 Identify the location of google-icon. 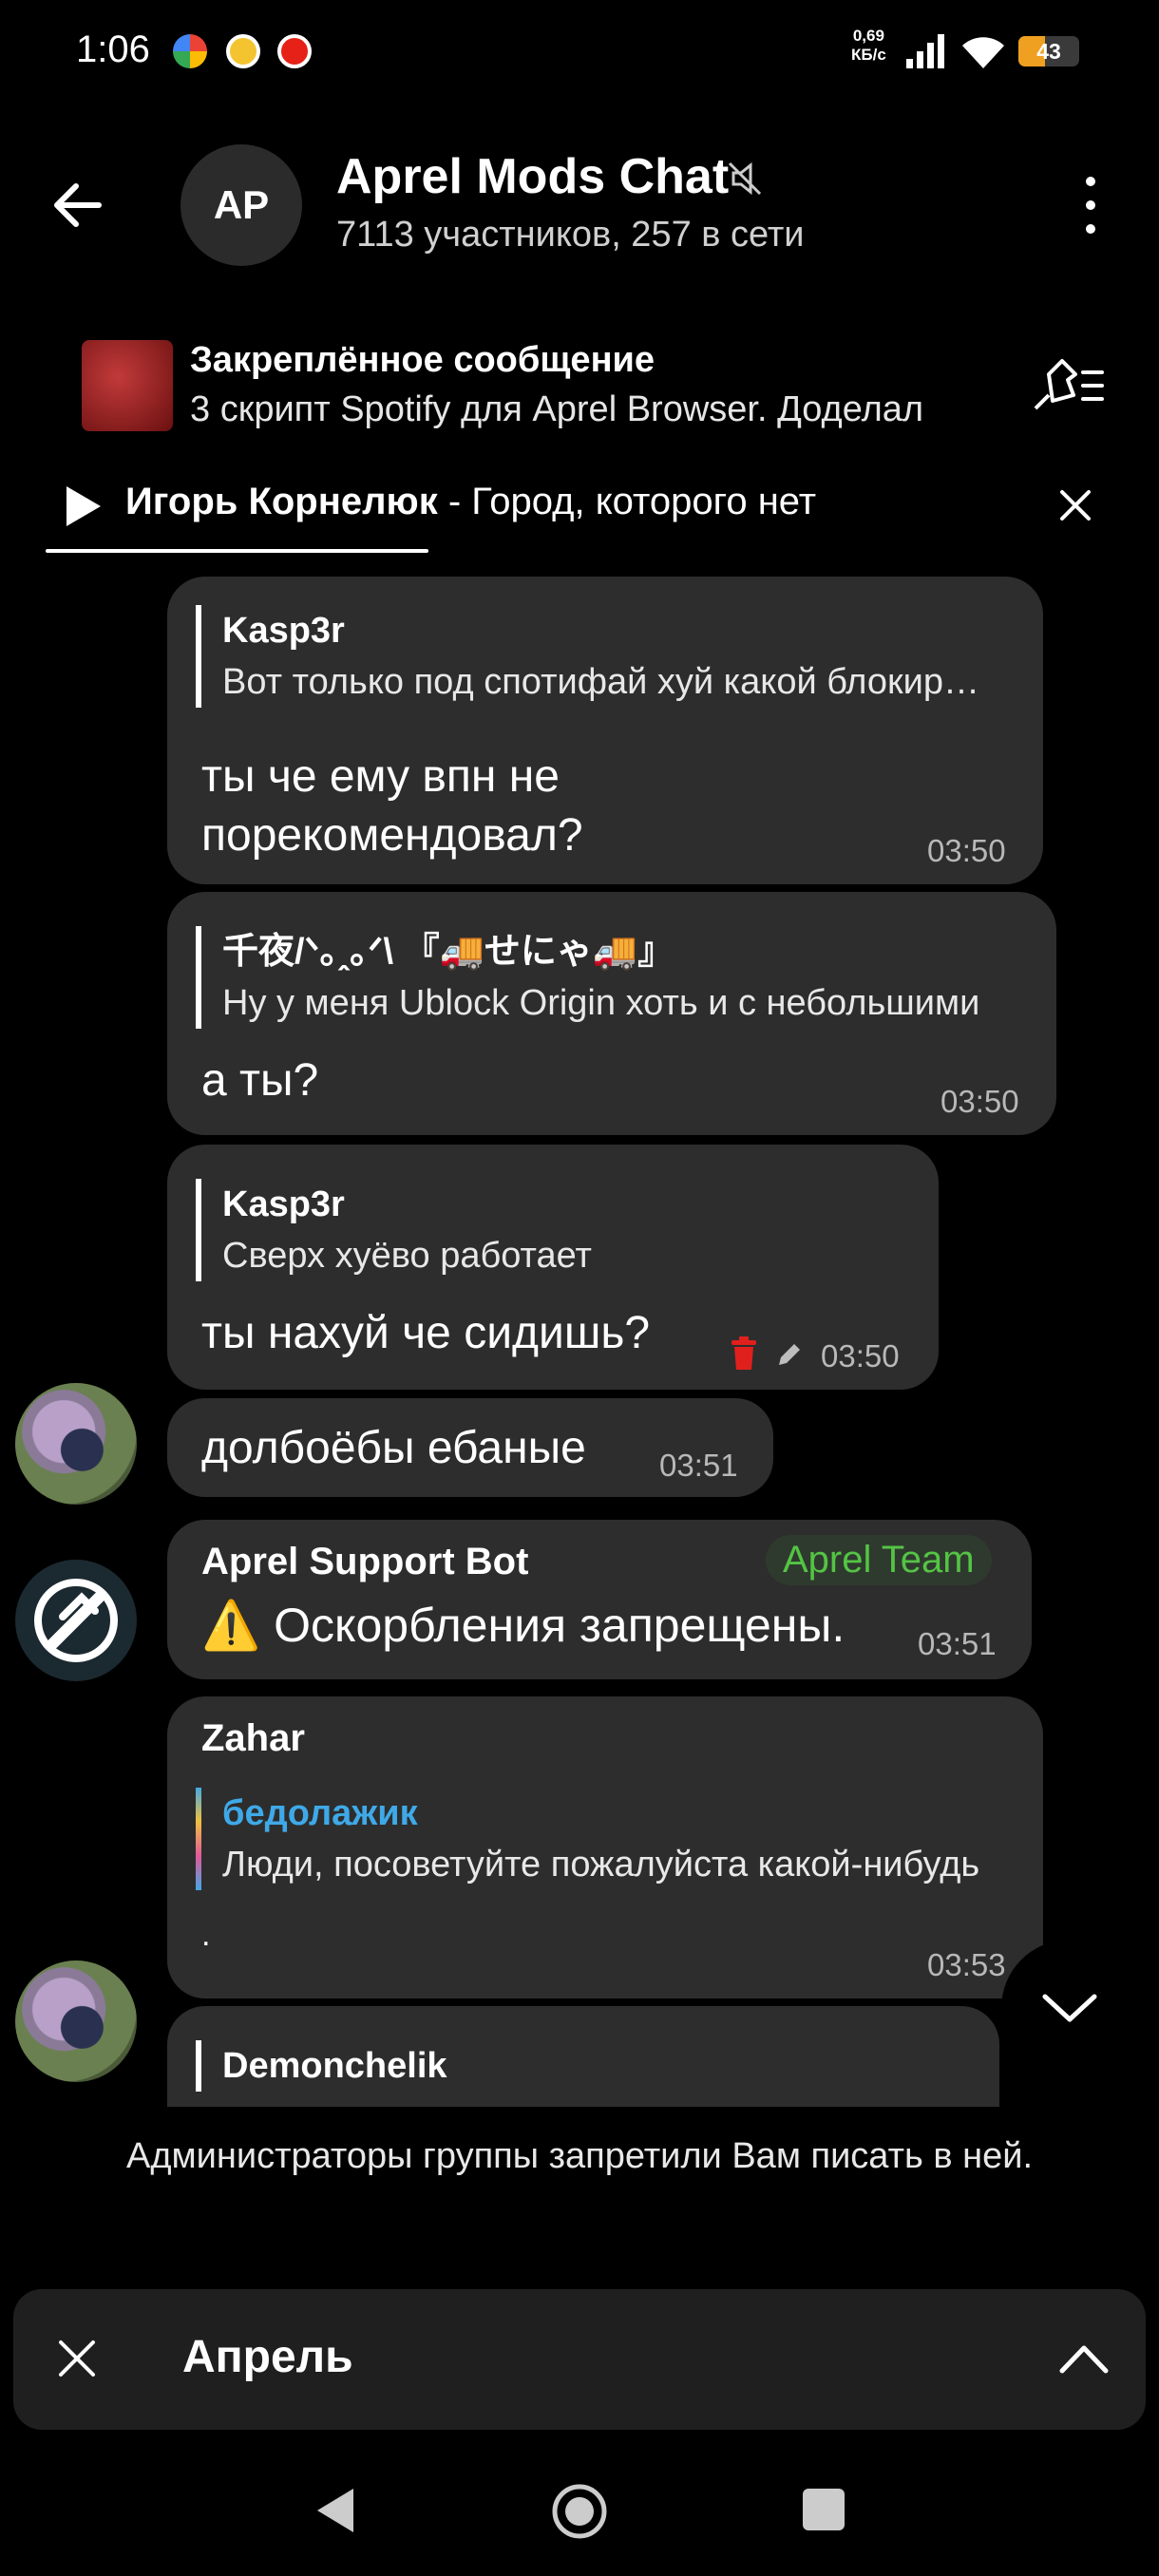
(190, 51).